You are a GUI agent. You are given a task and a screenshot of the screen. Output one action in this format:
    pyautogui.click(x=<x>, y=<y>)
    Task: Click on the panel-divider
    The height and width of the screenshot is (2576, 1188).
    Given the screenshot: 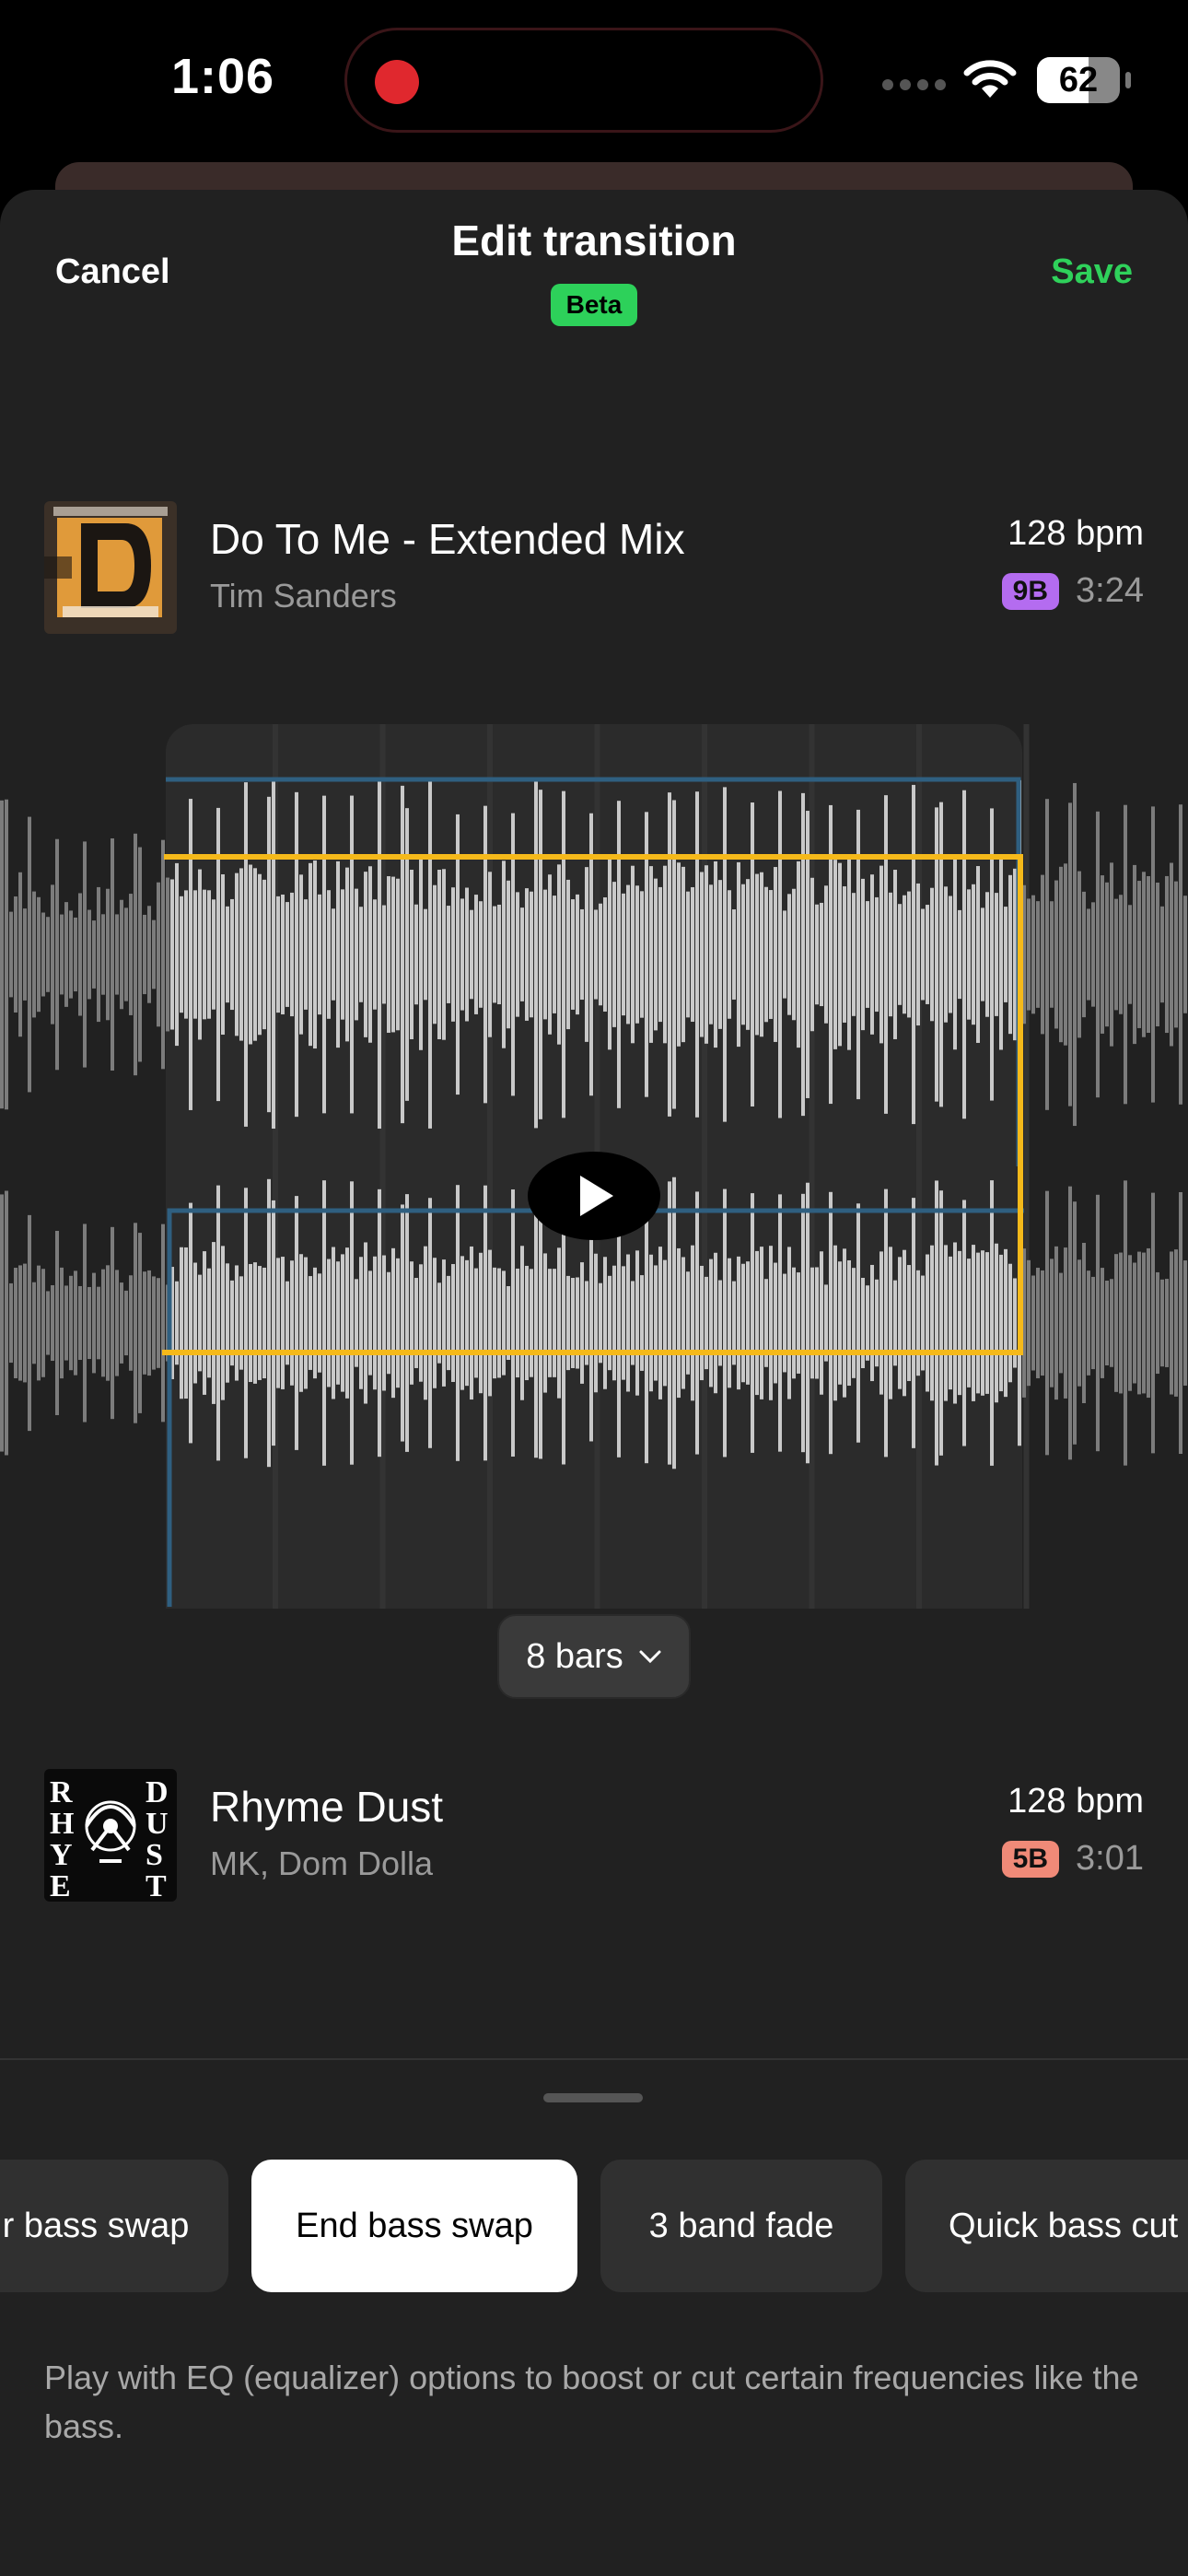 What is the action you would take?
    pyautogui.click(x=594, y=2059)
    